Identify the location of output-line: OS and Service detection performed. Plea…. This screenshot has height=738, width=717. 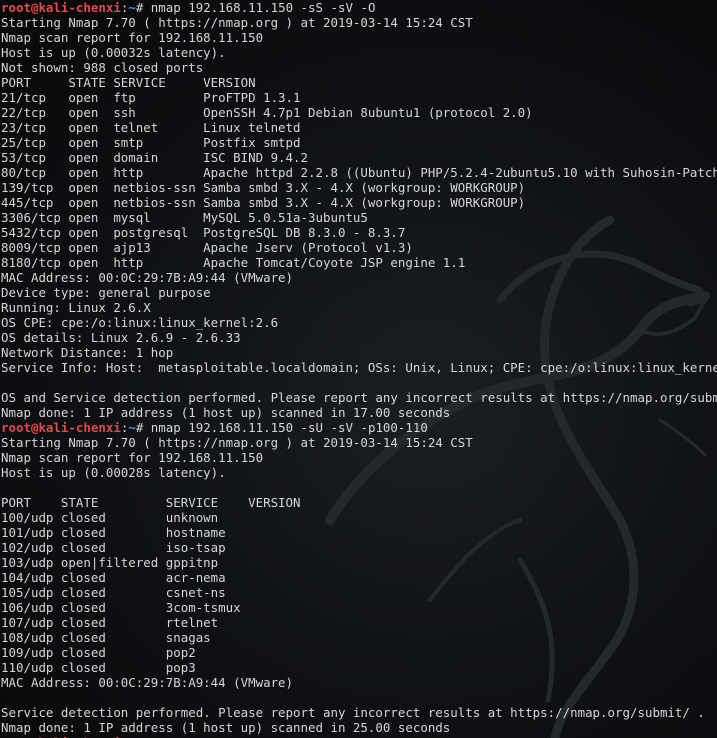
(359, 397).